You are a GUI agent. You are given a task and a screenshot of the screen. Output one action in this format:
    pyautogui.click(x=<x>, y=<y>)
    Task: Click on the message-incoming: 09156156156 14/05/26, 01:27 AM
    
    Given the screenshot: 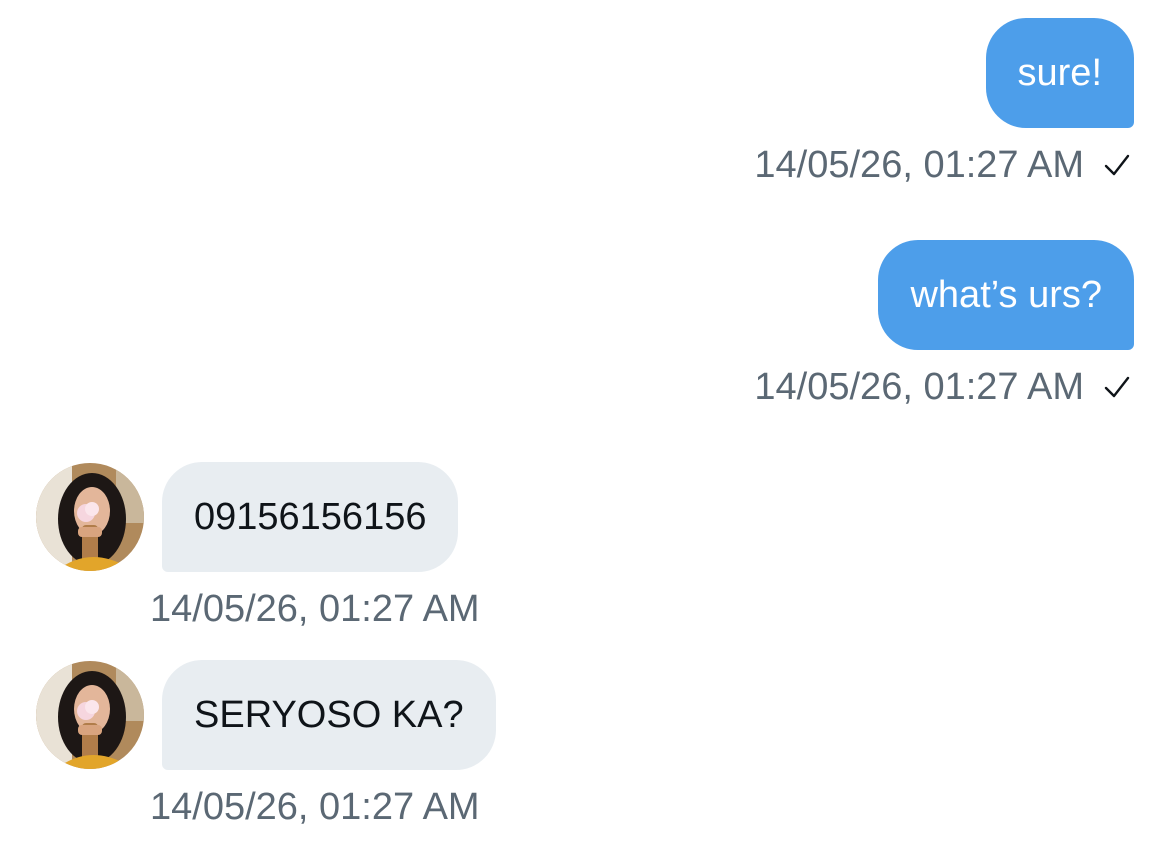 What is the action you would take?
    pyautogui.click(x=258, y=547)
    